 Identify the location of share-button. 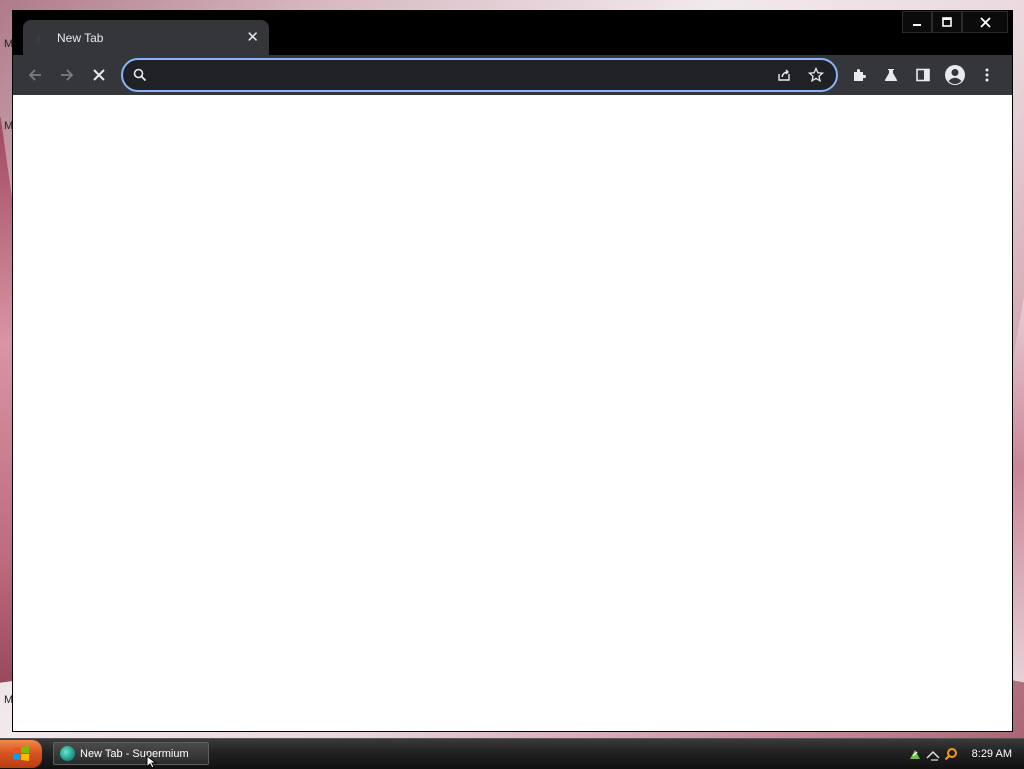
(784, 75).